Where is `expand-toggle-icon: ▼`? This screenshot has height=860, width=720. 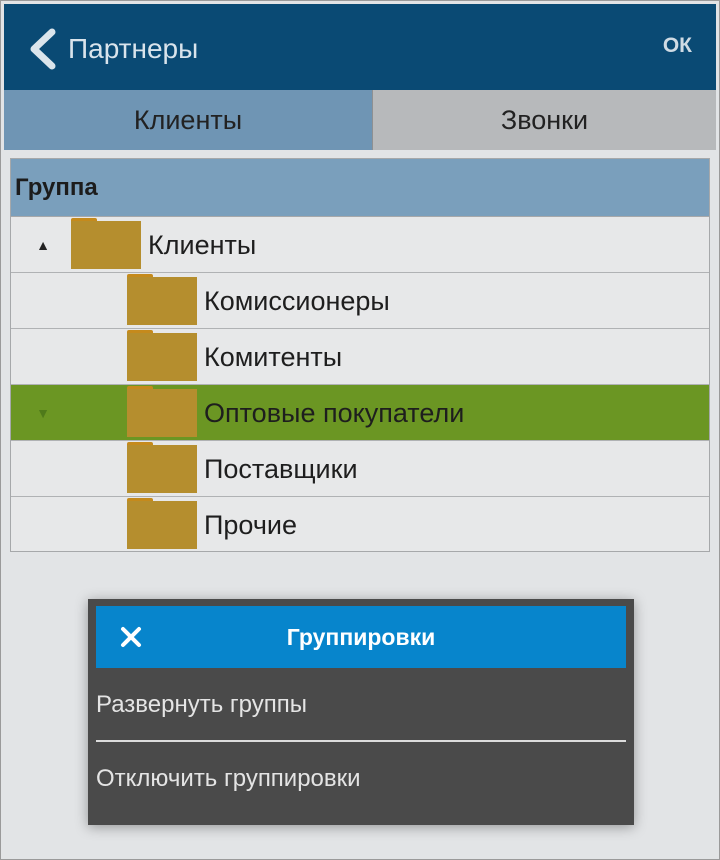 expand-toggle-icon: ▼ is located at coordinates (43, 413).